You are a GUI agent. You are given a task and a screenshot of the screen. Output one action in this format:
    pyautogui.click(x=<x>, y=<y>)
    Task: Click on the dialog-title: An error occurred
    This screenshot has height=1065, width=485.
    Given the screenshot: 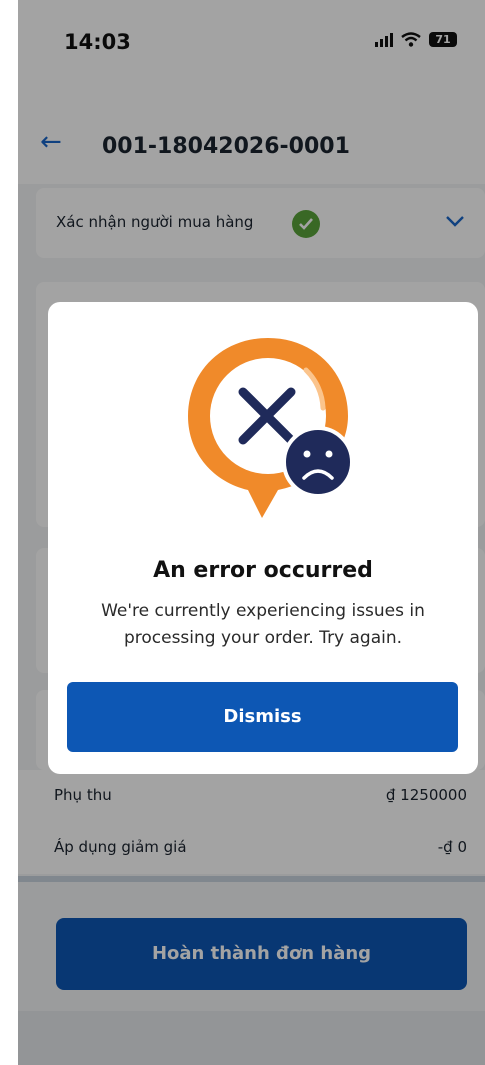 What is the action you would take?
    pyautogui.click(x=263, y=570)
    